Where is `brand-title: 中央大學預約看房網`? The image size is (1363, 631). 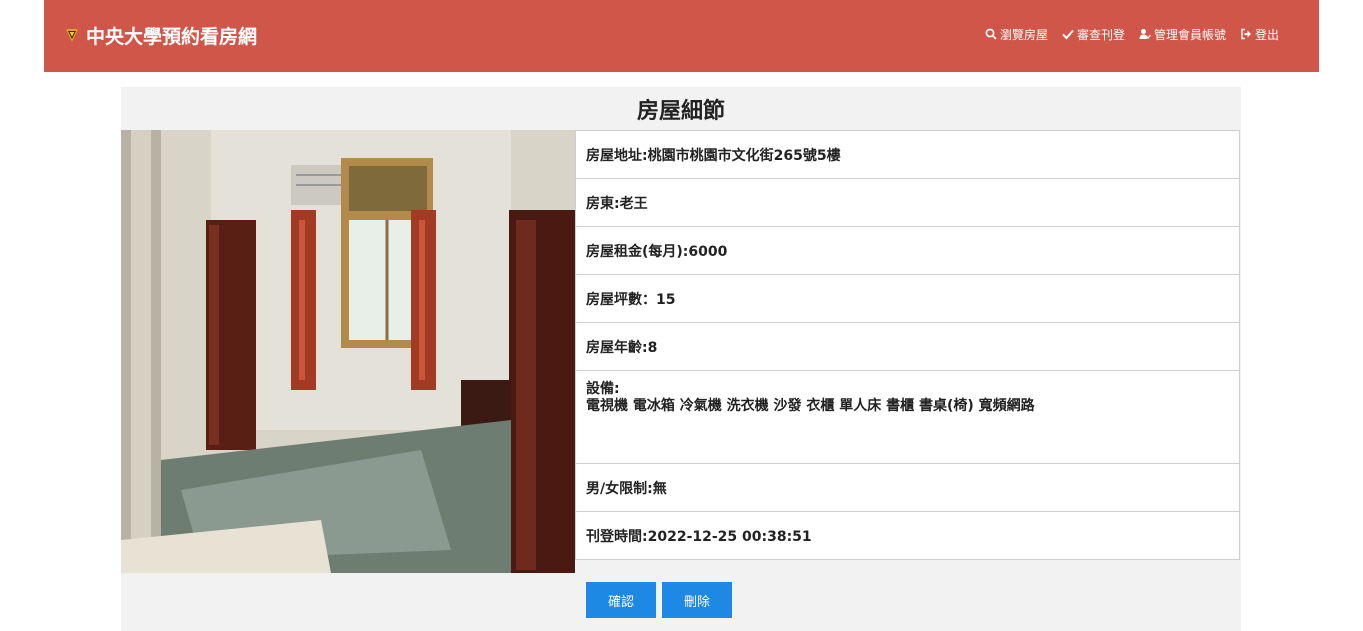 brand-title: 中央大學預約看房網 is located at coordinates (172, 36).